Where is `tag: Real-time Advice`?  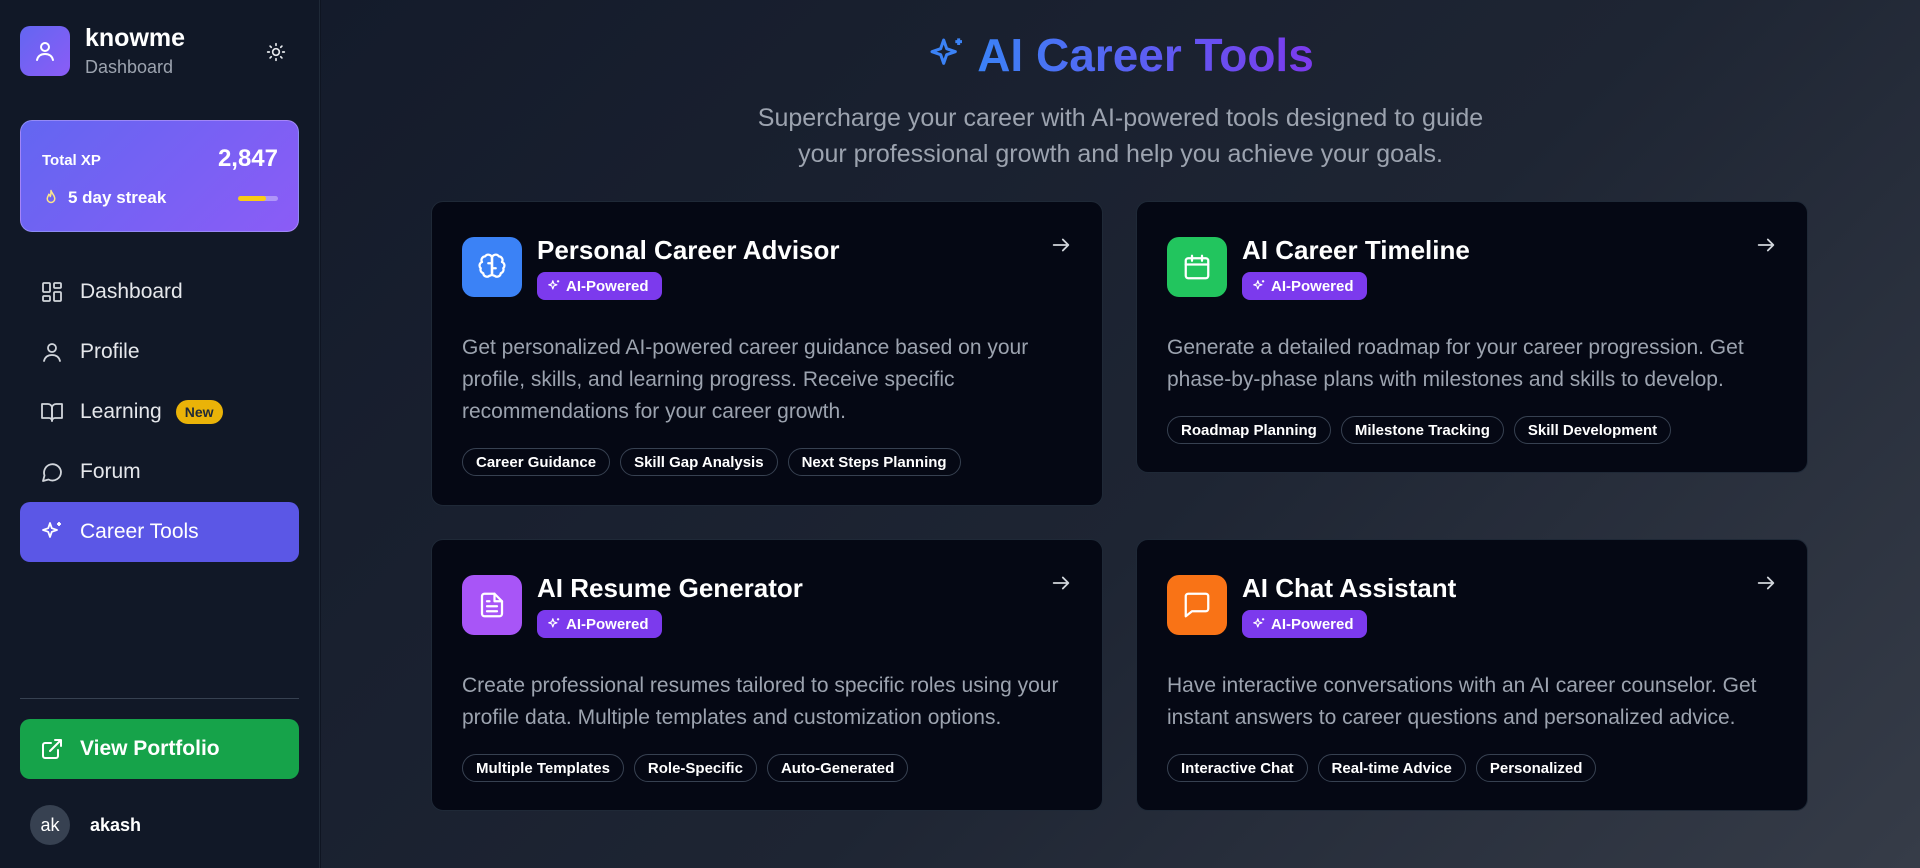
tag: Real-time Advice is located at coordinates (1391, 768).